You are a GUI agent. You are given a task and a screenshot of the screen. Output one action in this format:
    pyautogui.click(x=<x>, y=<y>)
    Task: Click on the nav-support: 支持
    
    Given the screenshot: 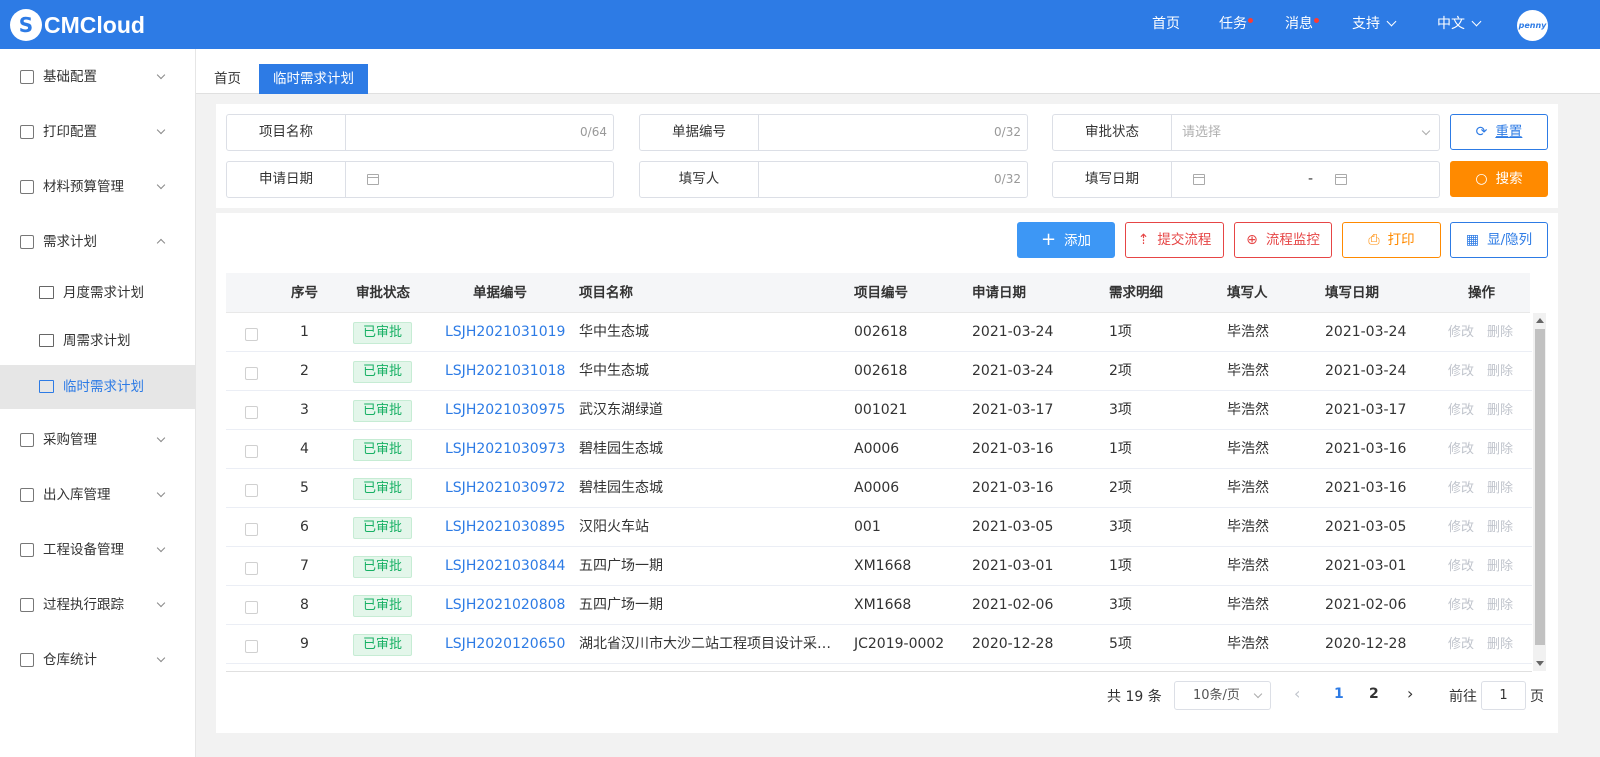 What is the action you would take?
    pyautogui.click(x=1374, y=24)
    